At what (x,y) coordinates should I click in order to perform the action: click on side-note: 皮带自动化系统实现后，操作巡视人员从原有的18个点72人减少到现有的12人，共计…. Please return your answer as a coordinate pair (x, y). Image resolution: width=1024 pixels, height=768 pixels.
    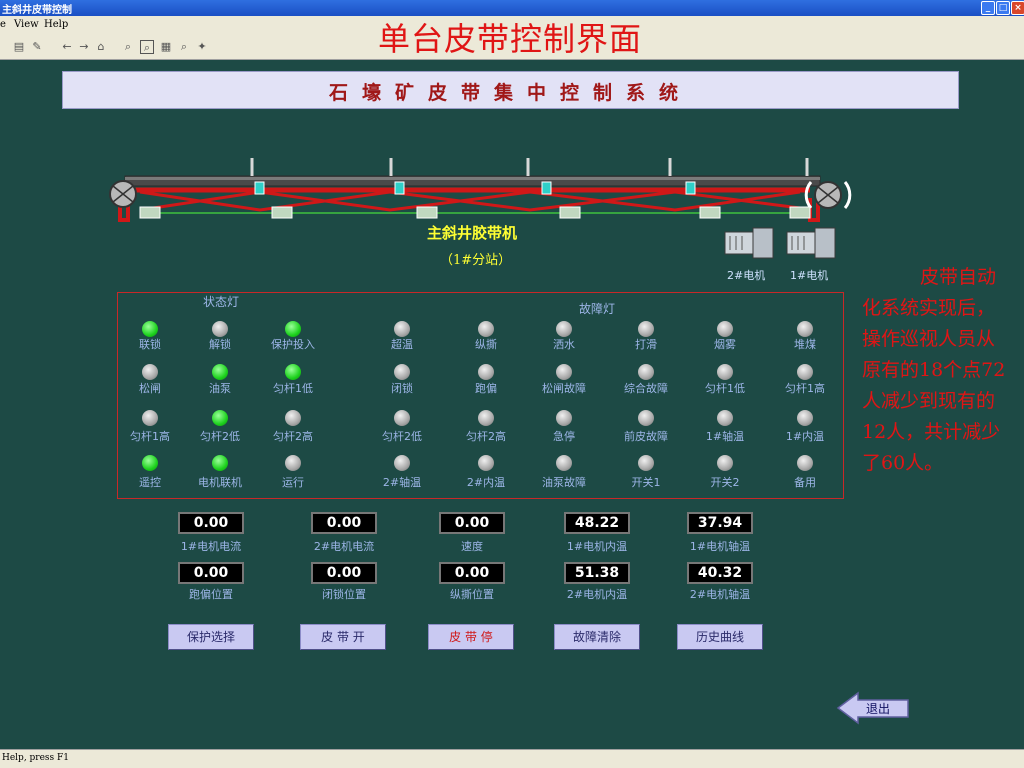
    Looking at the image, I should click on (934, 370).